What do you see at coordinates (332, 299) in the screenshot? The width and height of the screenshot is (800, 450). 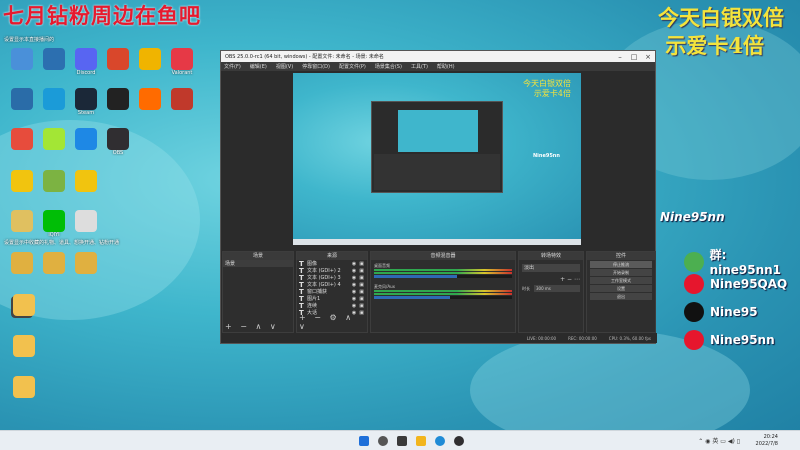 I see `source-item: T 图片1 ◉ ▣` at bounding box center [332, 299].